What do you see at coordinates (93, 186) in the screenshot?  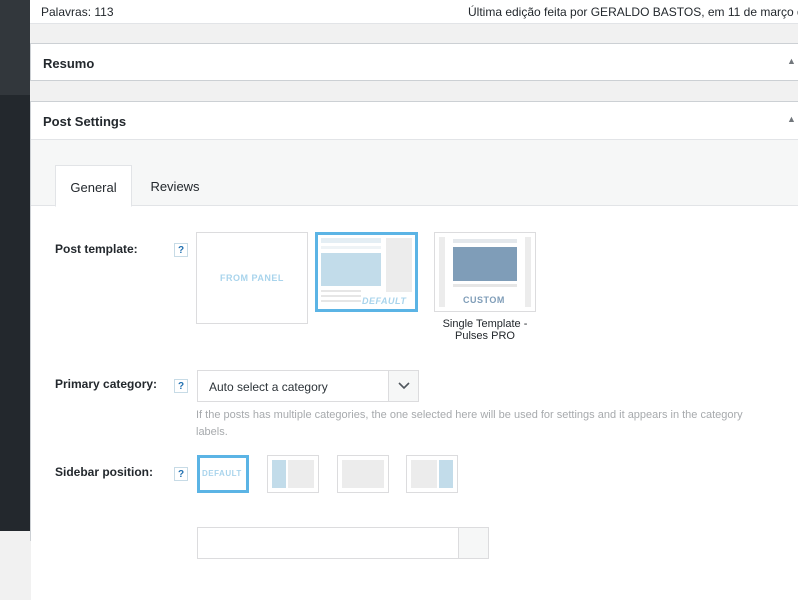 I see `tab-general: General` at bounding box center [93, 186].